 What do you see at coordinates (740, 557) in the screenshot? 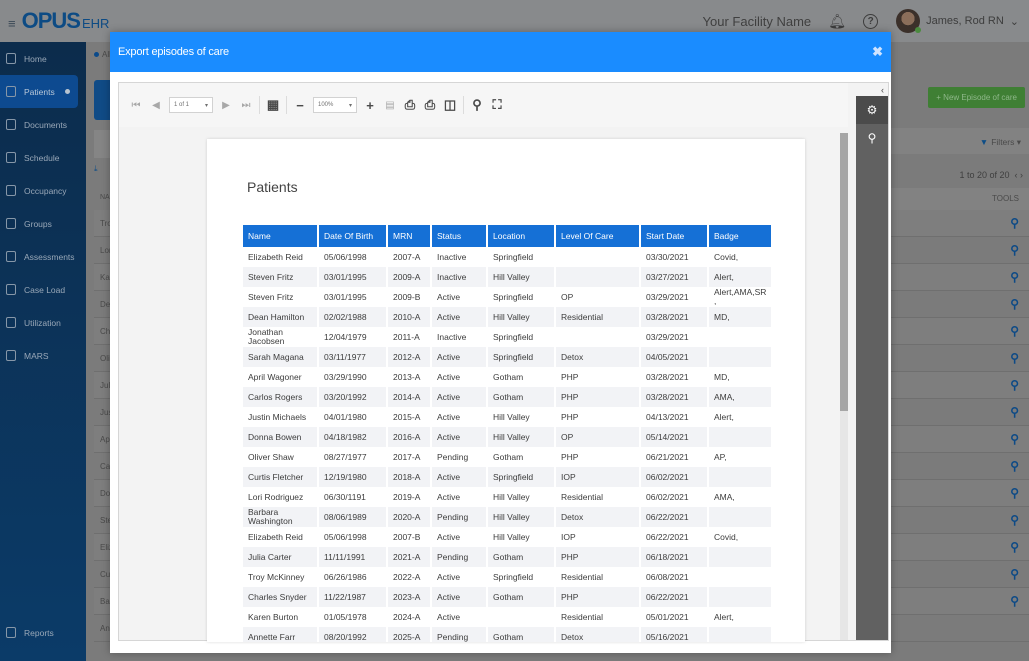
I see `table-cell` at bounding box center [740, 557].